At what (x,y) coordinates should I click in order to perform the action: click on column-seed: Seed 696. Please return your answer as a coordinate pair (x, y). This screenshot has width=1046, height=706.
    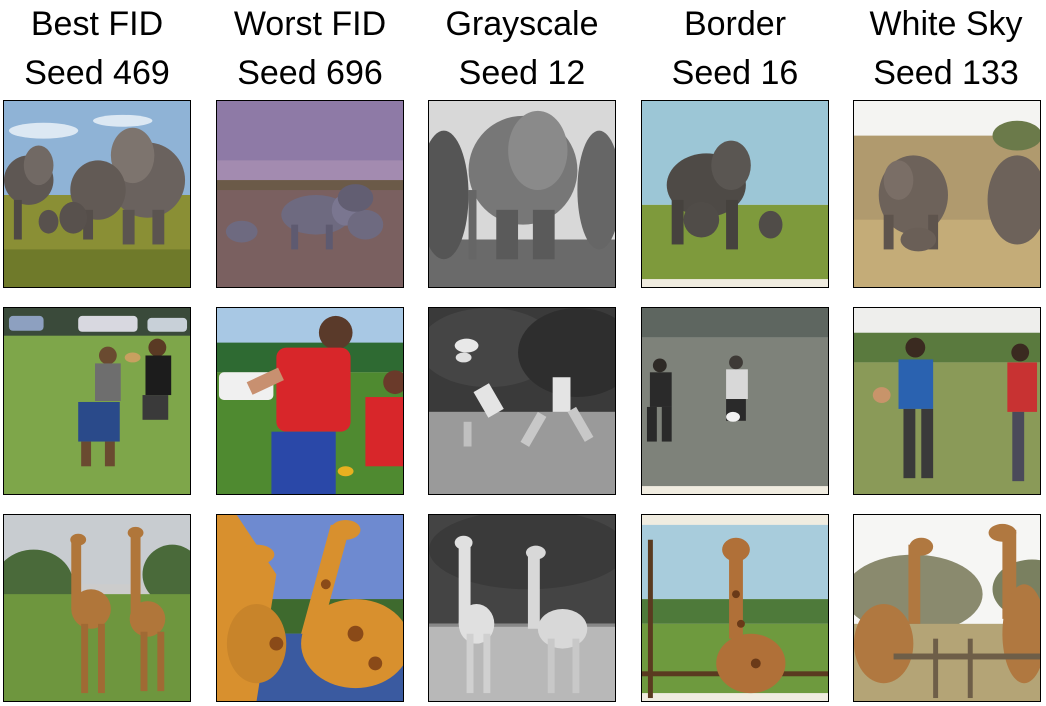
    Looking at the image, I should click on (310, 73).